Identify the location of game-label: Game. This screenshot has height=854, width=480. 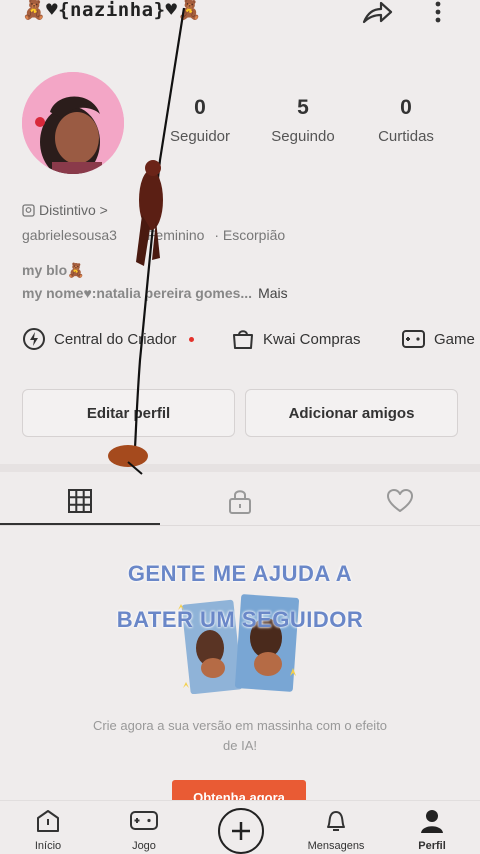
(454, 339).